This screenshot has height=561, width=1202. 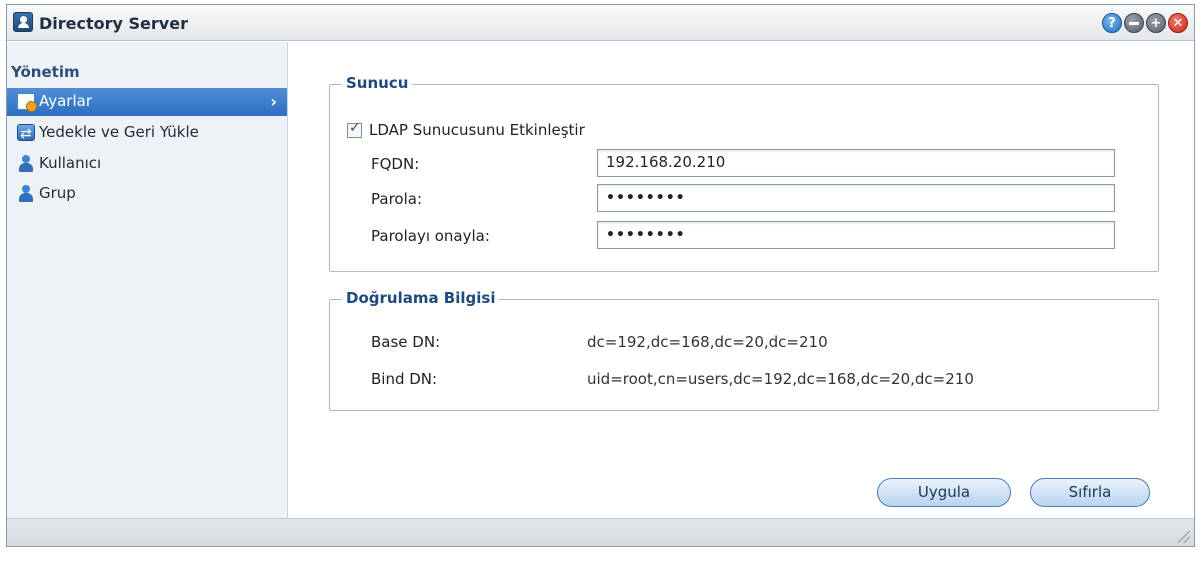 I want to click on sidebar-item-ayarlar: Ayarlar ›, so click(x=147, y=102).